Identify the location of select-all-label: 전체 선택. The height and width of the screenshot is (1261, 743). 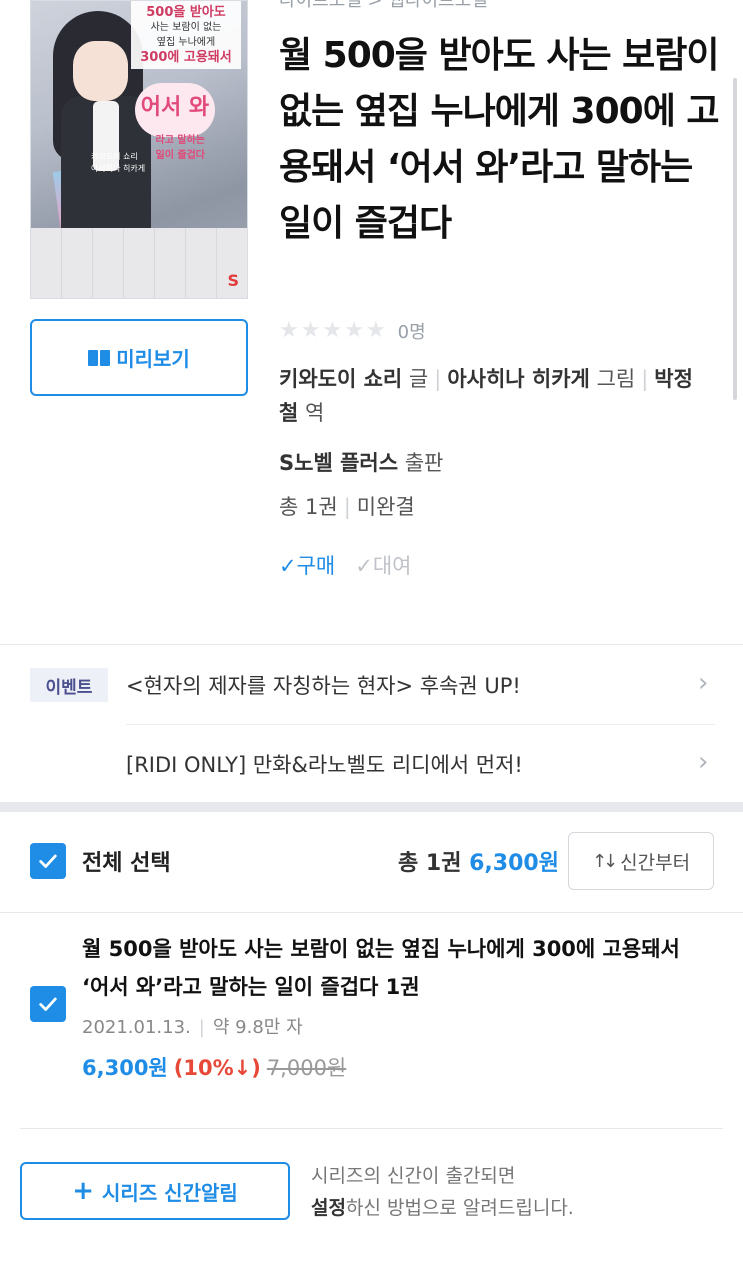
(126, 861).